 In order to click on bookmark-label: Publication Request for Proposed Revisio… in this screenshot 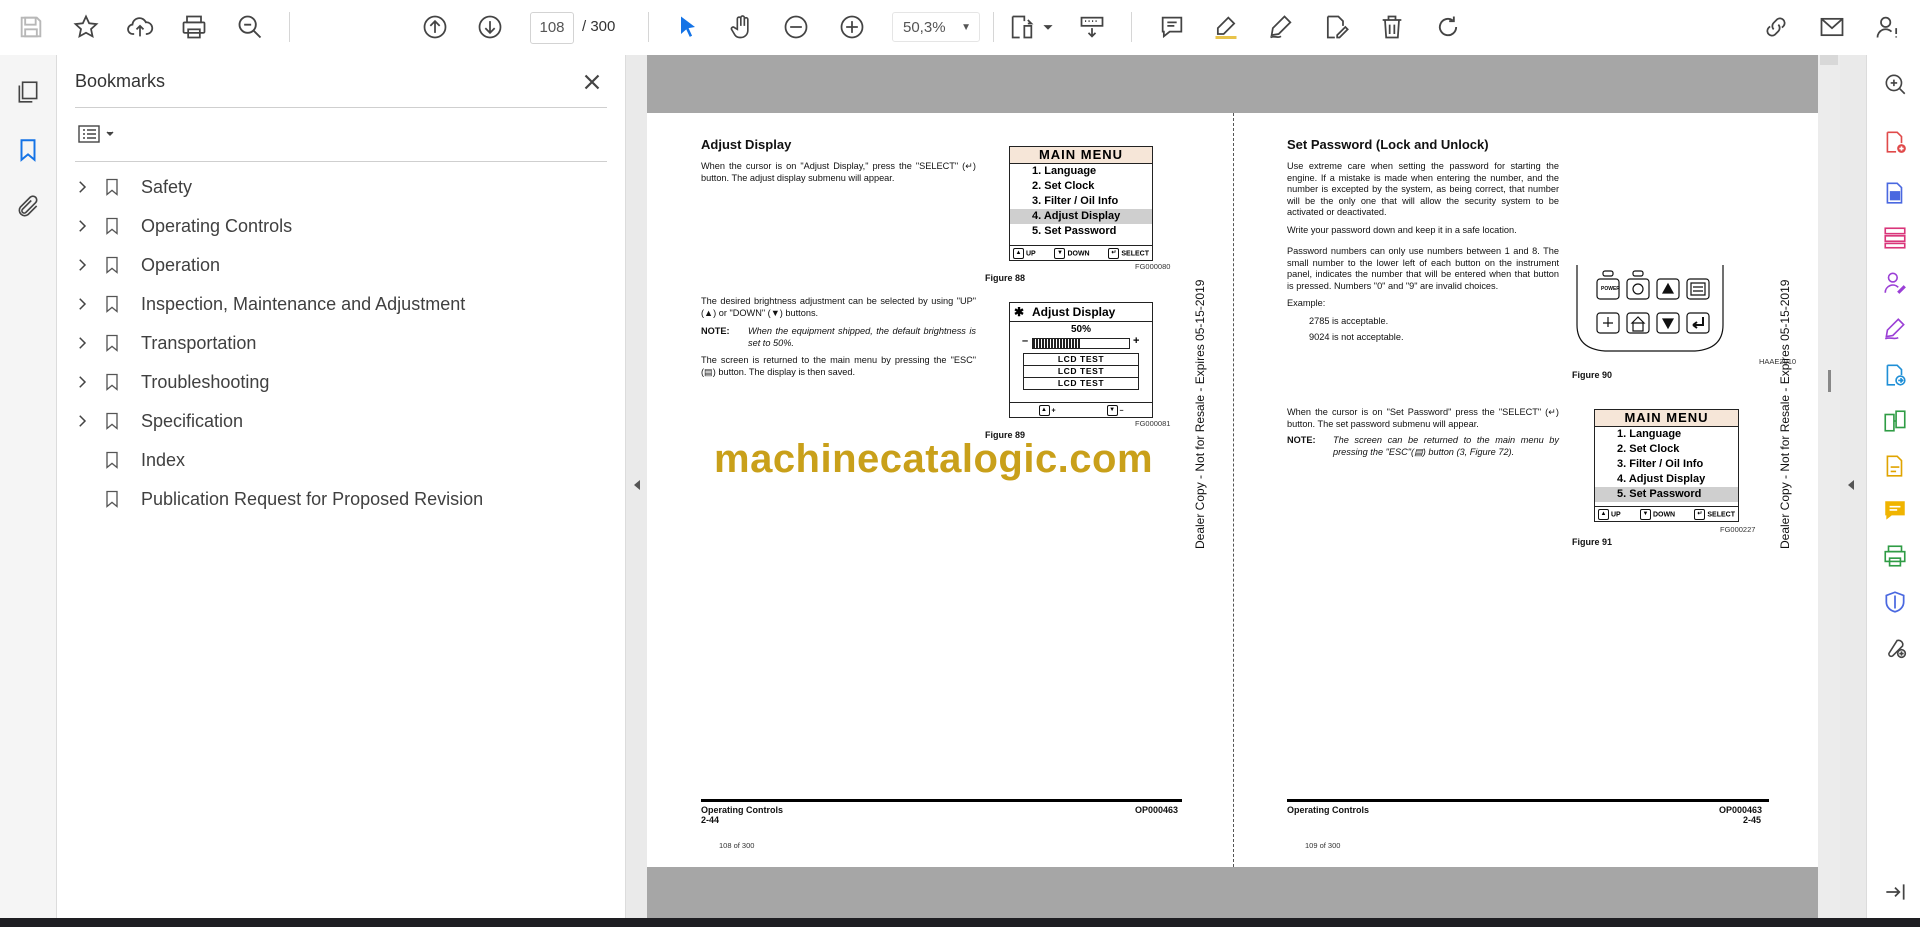, I will do `click(312, 498)`.